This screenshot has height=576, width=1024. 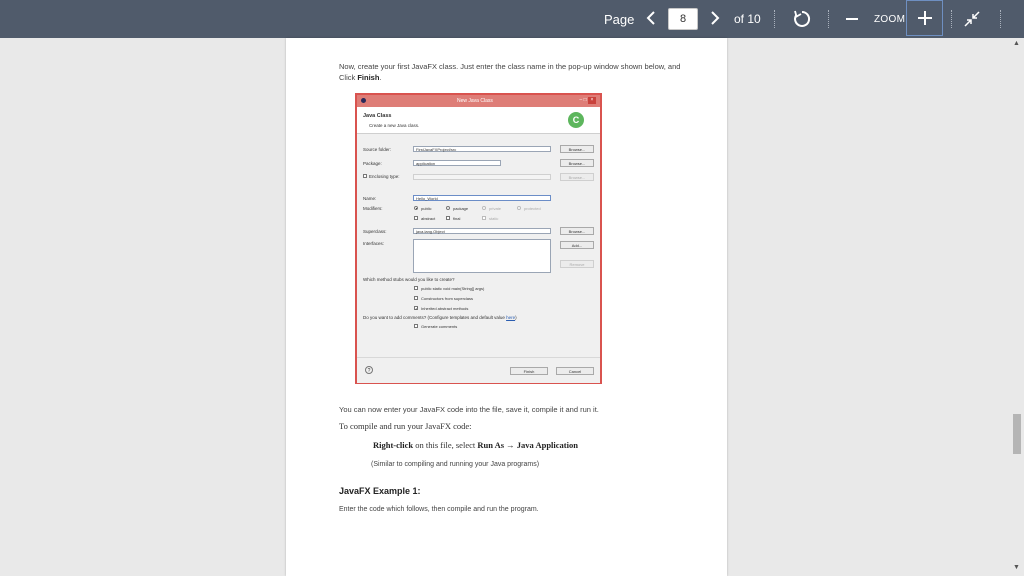 I want to click on constructors-label: Constructors from superclass, so click(x=447, y=298).